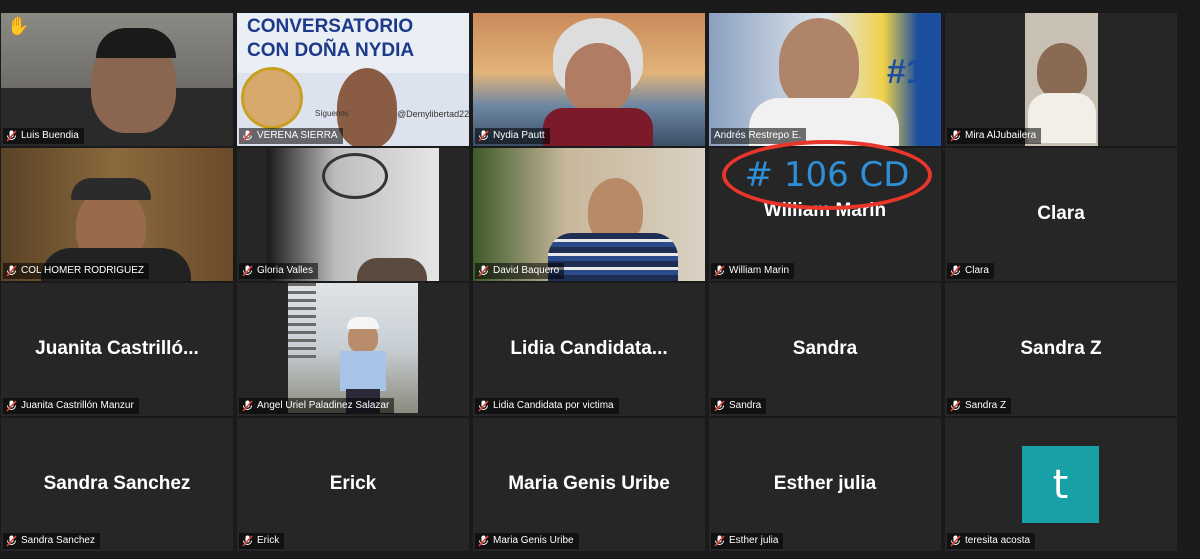  I want to click on participant-display-name: Sandra, so click(825, 348).